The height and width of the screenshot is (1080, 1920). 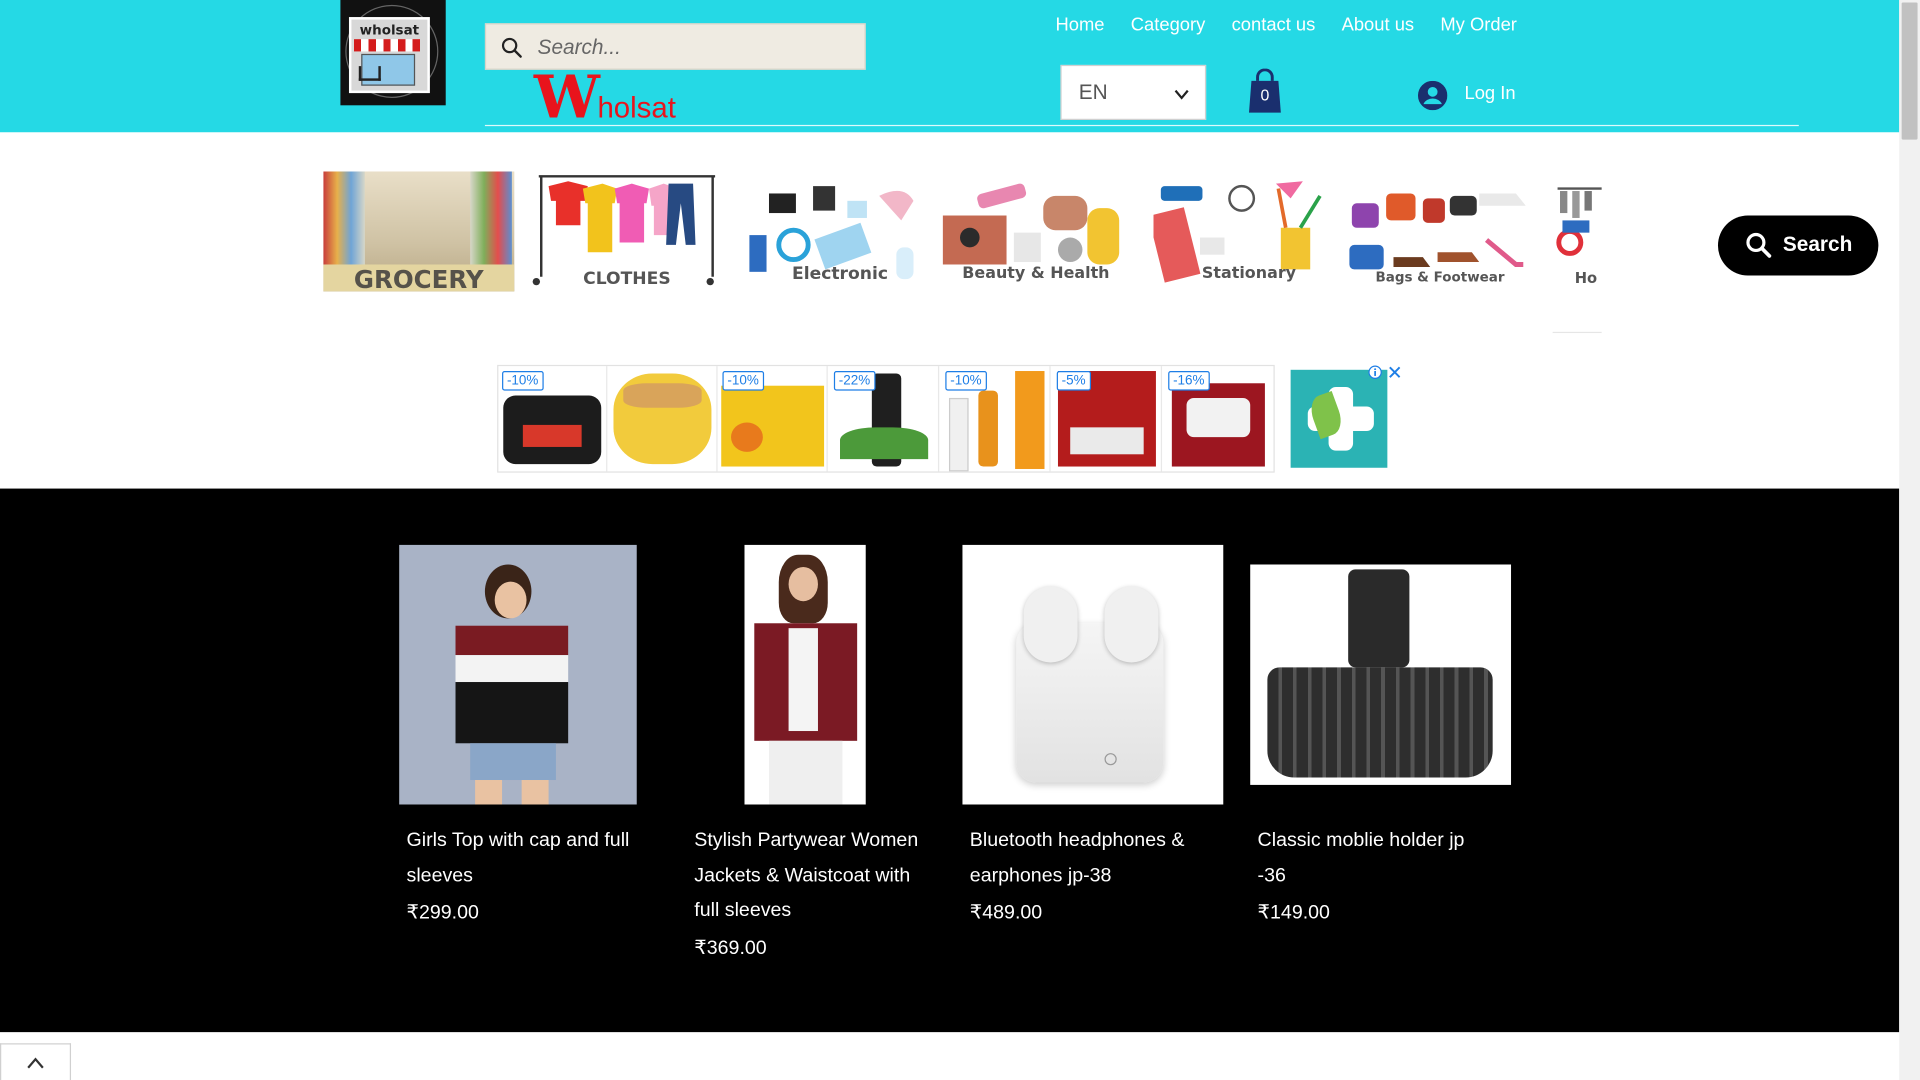 I want to click on ad-product-jar-art, so click(x=1218, y=417).